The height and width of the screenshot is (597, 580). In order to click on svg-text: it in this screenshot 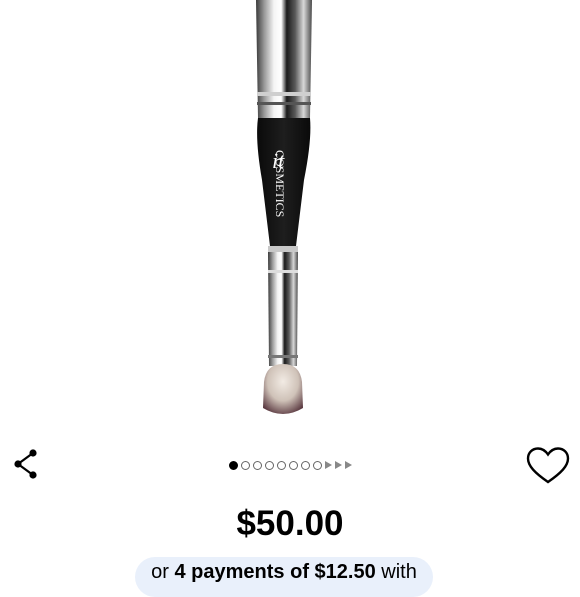, I will do `click(278, 160)`.